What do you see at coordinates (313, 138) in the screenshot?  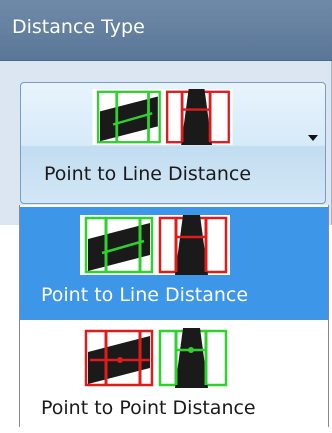 I see `chevron-down-icon` at bounding box center [313, 138].